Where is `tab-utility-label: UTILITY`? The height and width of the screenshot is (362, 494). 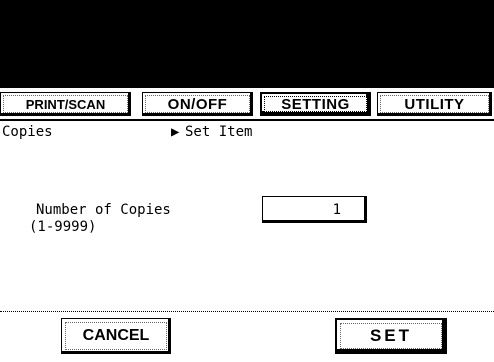 tab-utility-label: UTILITY is located at coordinates (434, 104).